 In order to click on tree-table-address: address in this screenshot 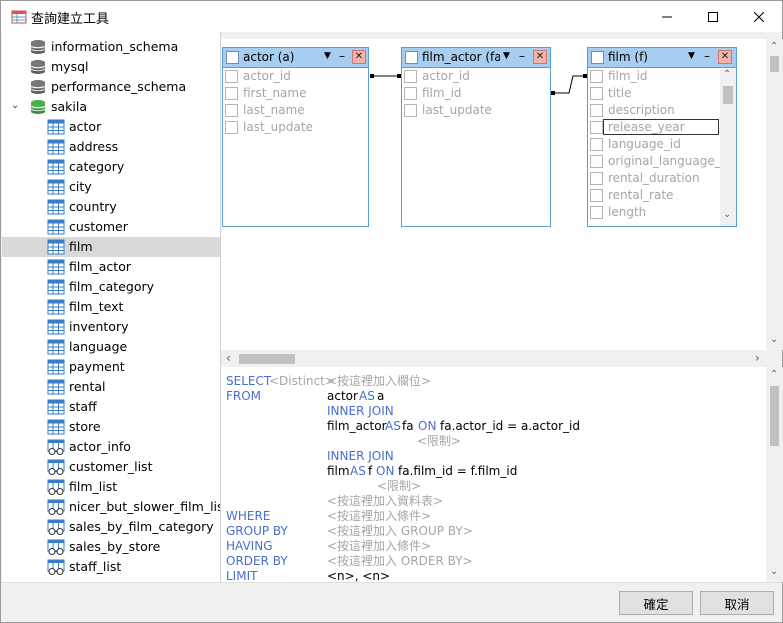, I will do `click(111, 147)`.